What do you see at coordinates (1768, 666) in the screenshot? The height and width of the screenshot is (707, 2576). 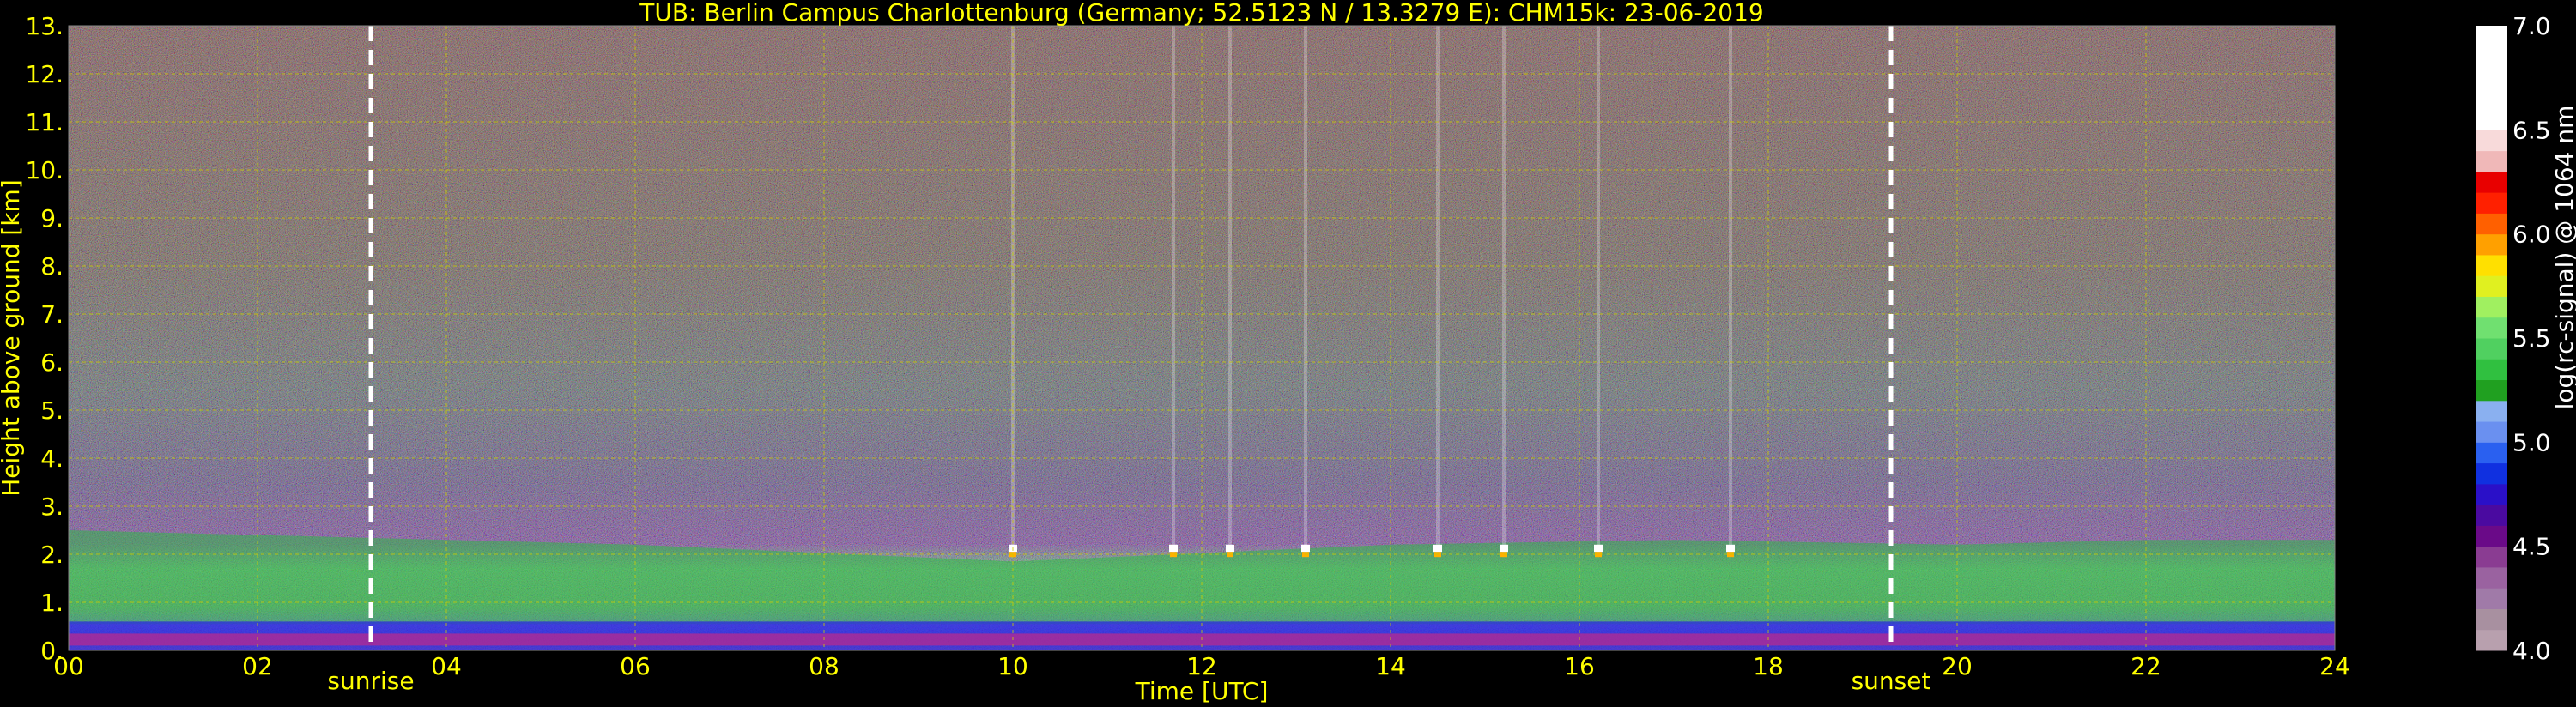 I see `x-tick-label: 18` at bounding box center [1768, 666].